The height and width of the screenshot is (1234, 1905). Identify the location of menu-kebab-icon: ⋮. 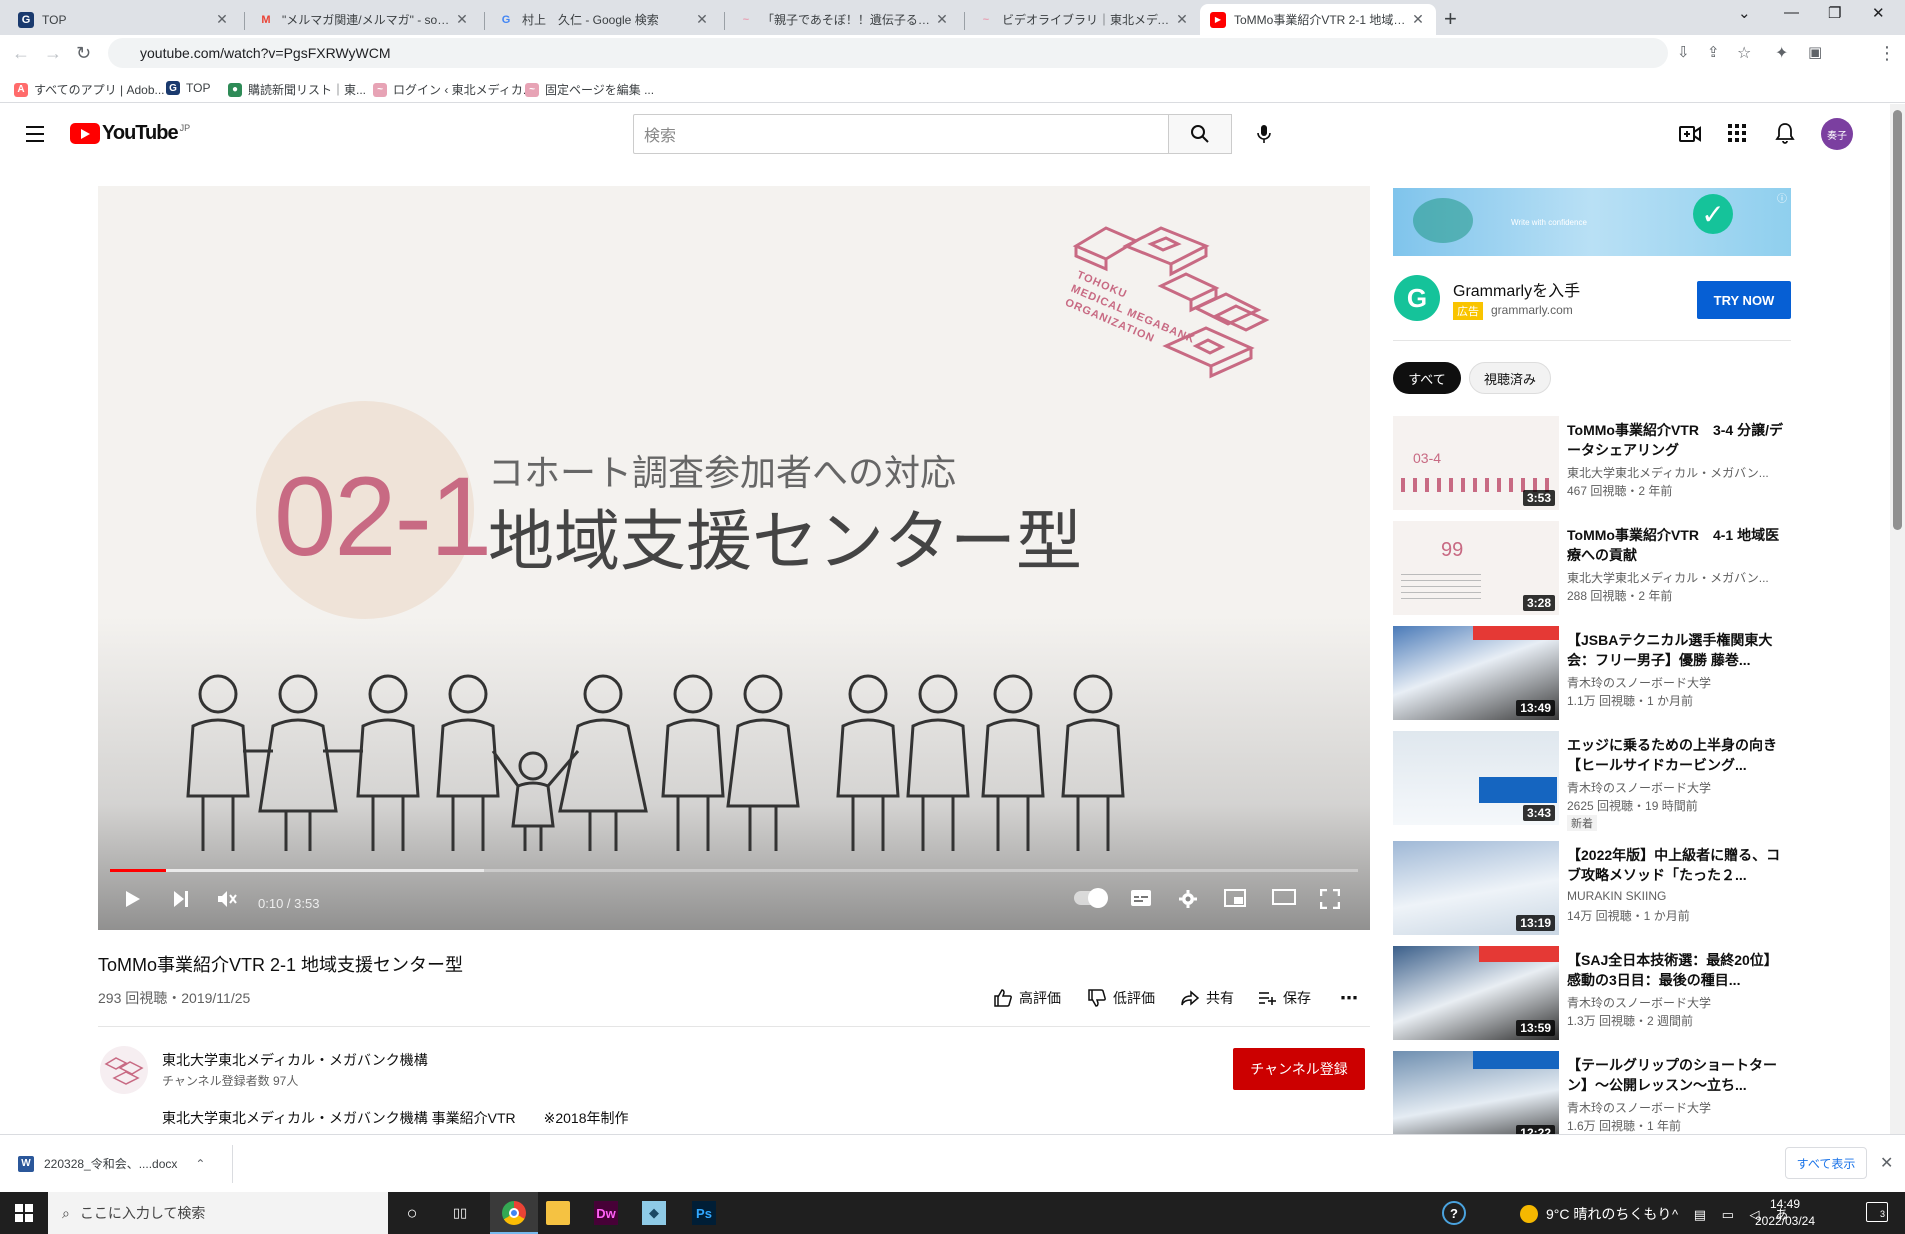
(1887, 53).